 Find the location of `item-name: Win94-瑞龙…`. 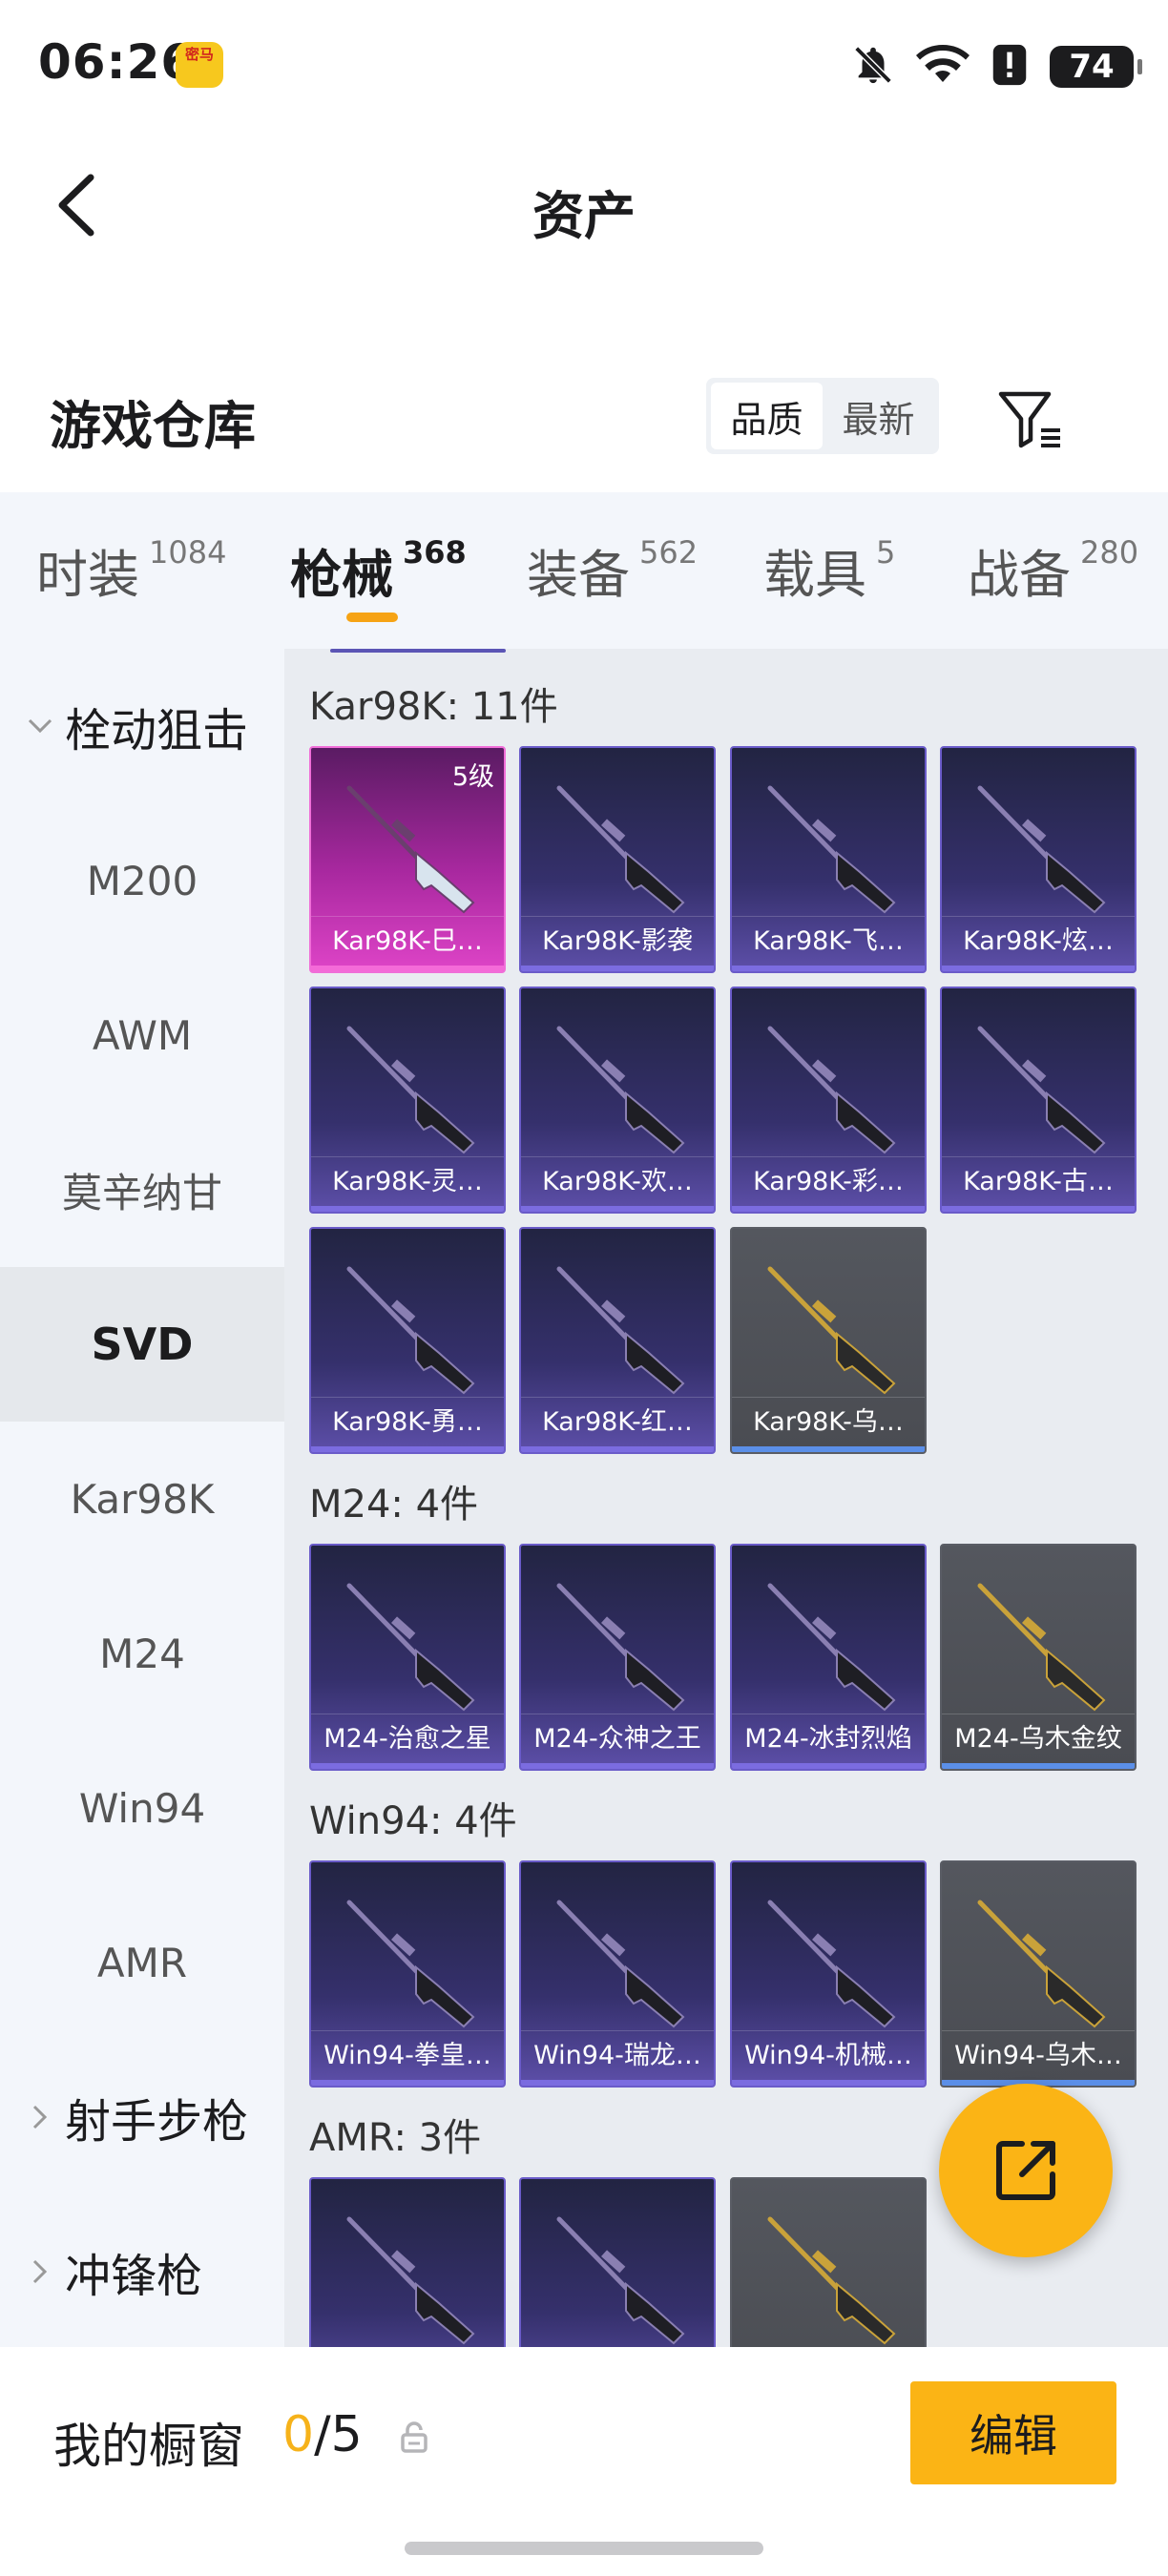

item-name: Win94-瑞龙… is located at coordinates (617, 2055).